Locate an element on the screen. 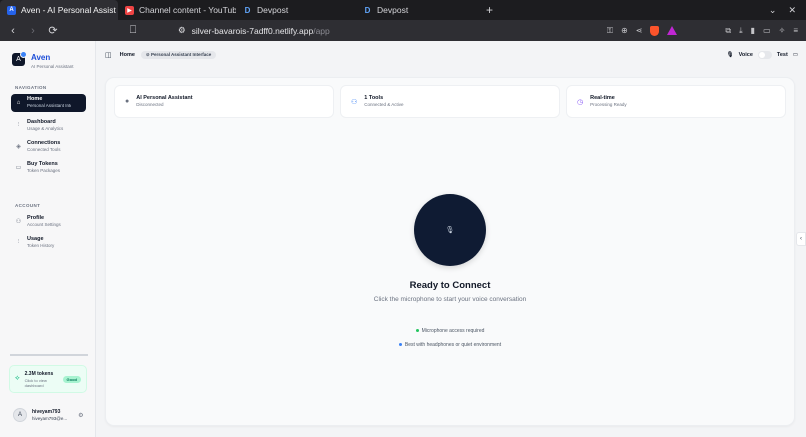 This screenshot has width=806, height=437. sidebar-item-title: Usage is located at coordinates (35, 239).